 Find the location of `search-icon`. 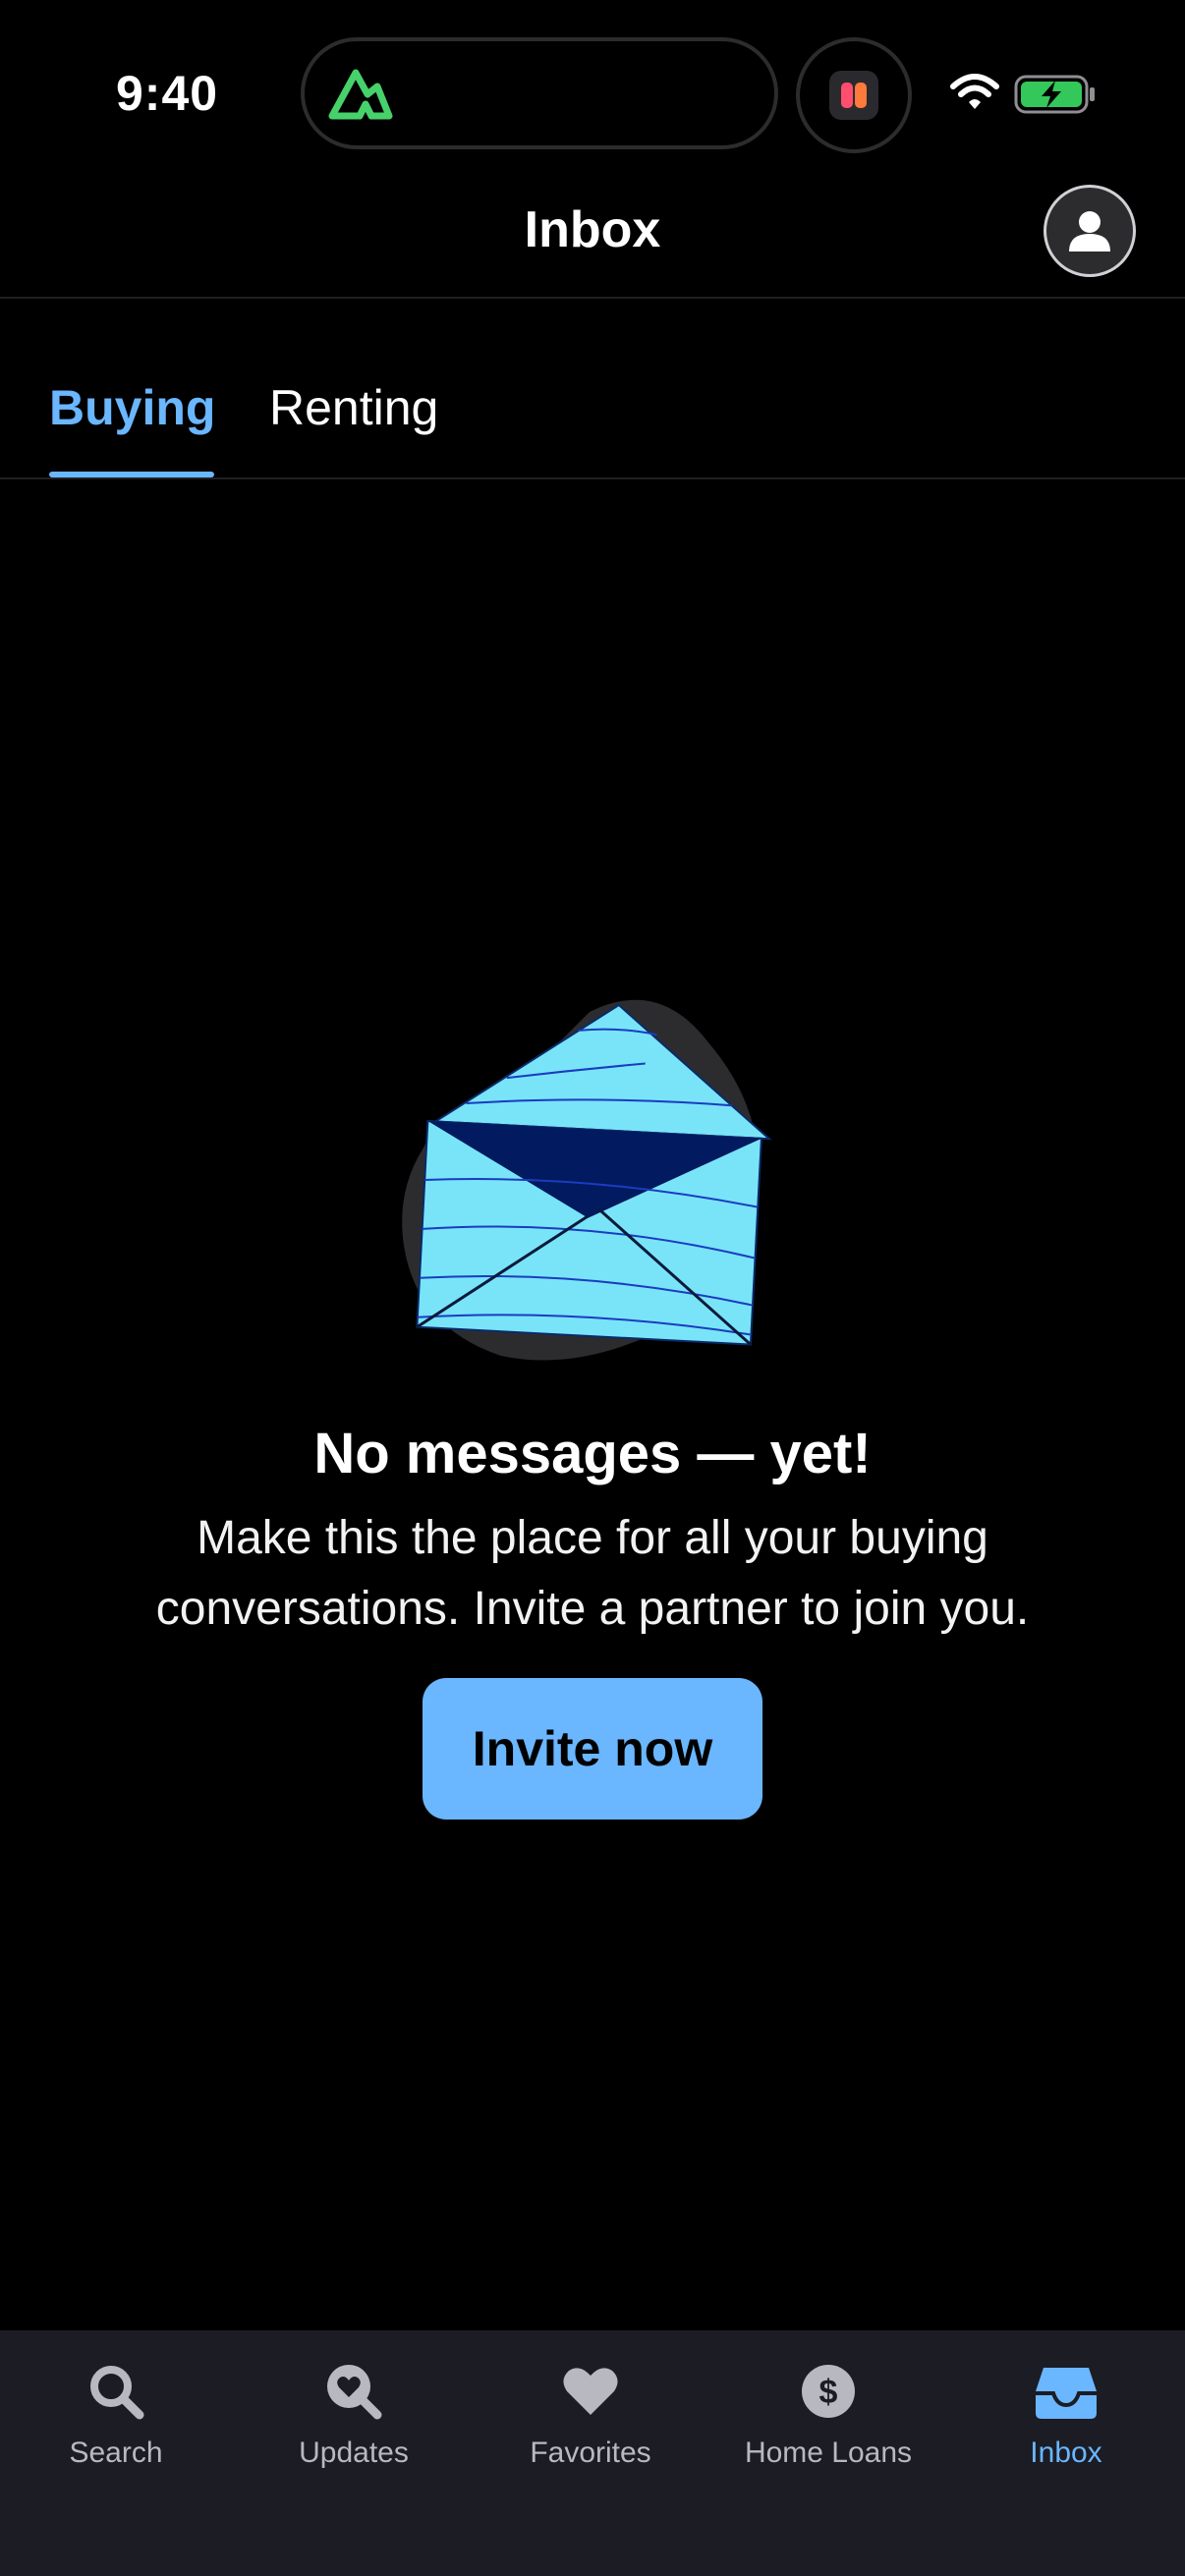

search-icon is located at coordinates (117, 2393).